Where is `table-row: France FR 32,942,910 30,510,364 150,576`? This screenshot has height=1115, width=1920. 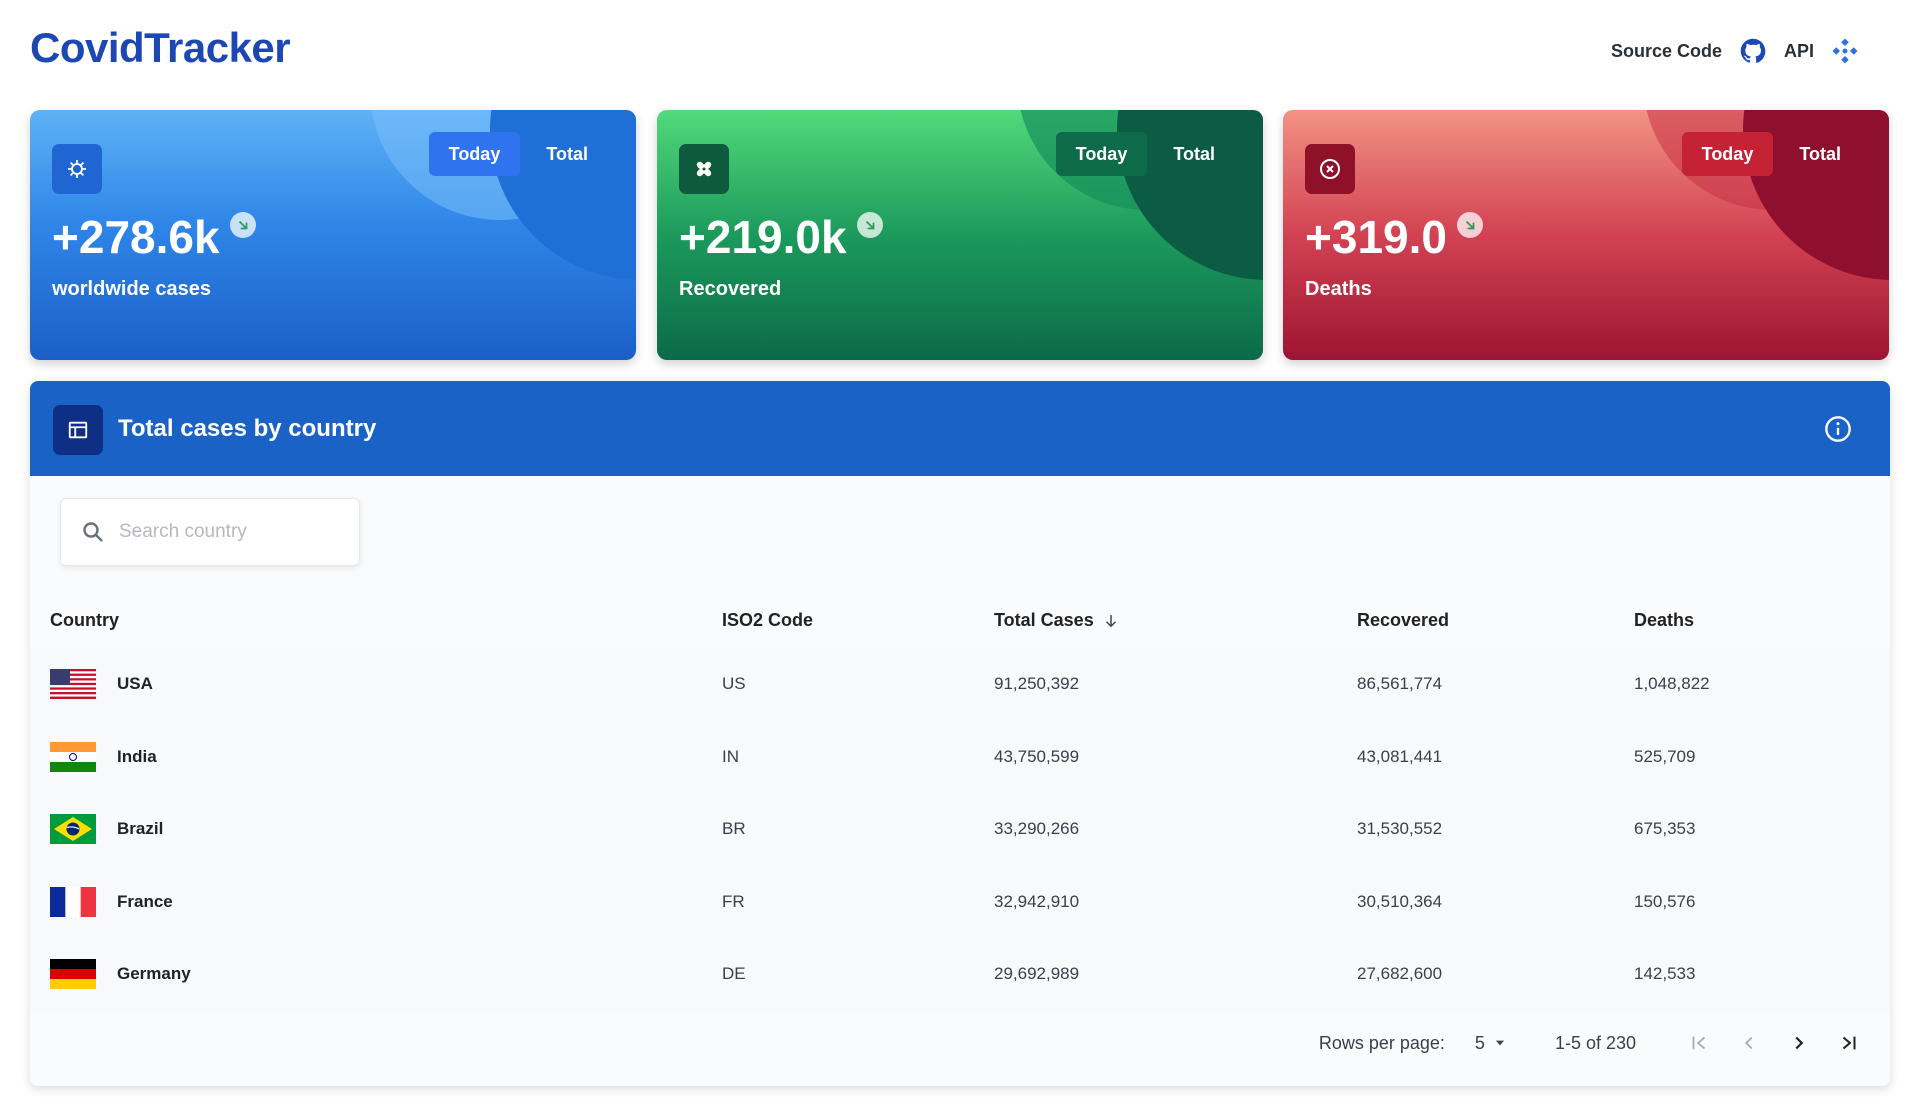 table-row: France FR 32,942,910 30,510,364 150,576 is located at coordinates (960, 902).